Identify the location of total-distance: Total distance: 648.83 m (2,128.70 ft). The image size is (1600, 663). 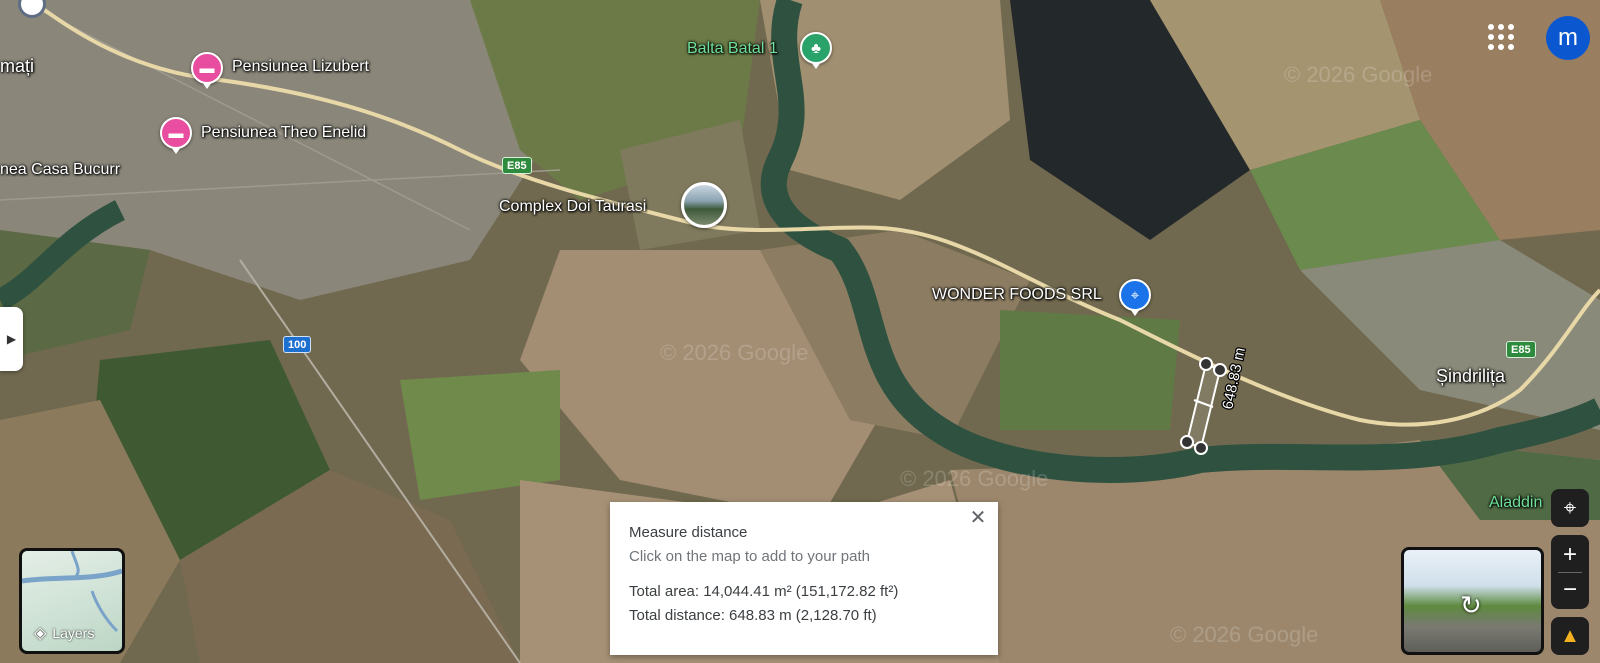
(753, 615).